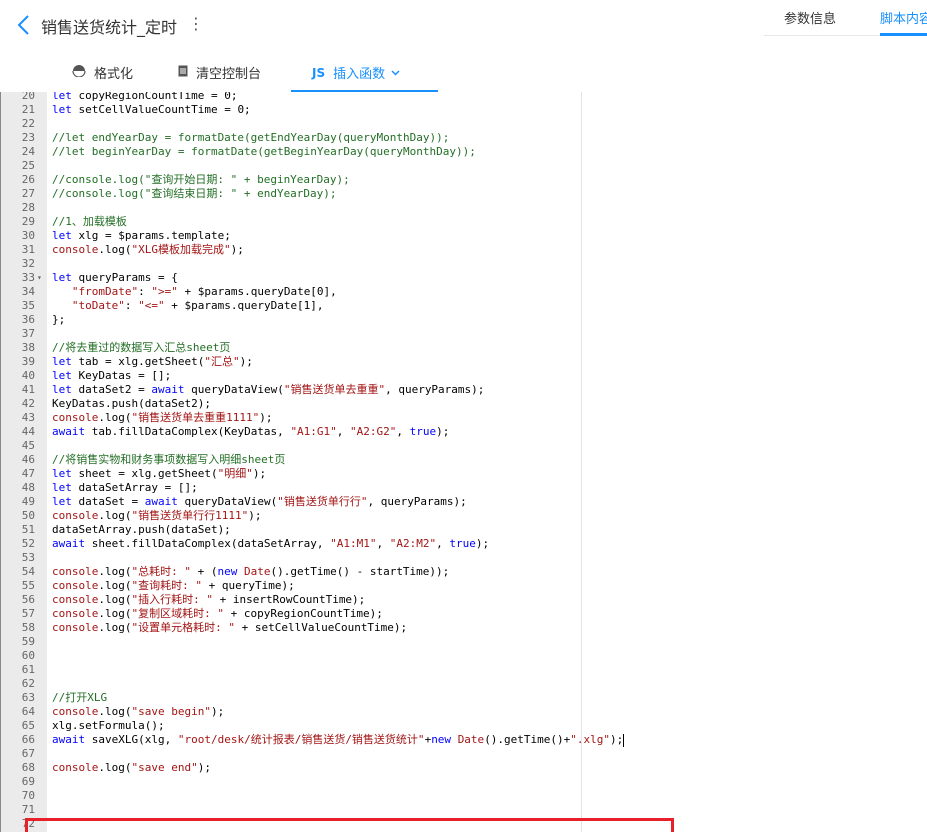 The image size is (927, 832). I want to click on code-line: 71, so click(463, 810).